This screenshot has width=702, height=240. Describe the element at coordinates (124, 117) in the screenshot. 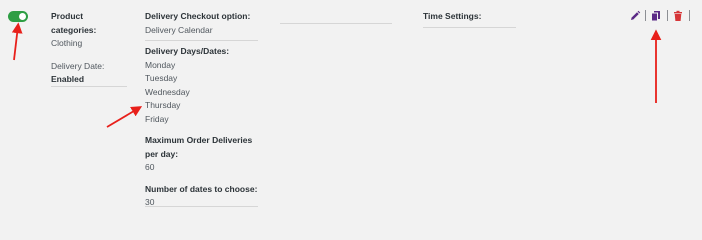

I see `arrow-to-thursday` at that location.